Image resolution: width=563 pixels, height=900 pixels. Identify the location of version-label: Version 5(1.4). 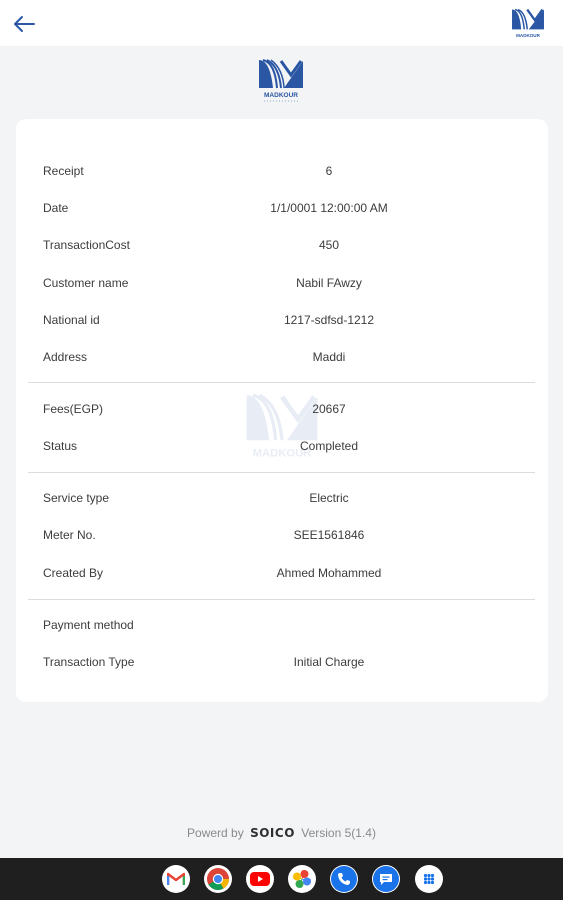
(338, 833).